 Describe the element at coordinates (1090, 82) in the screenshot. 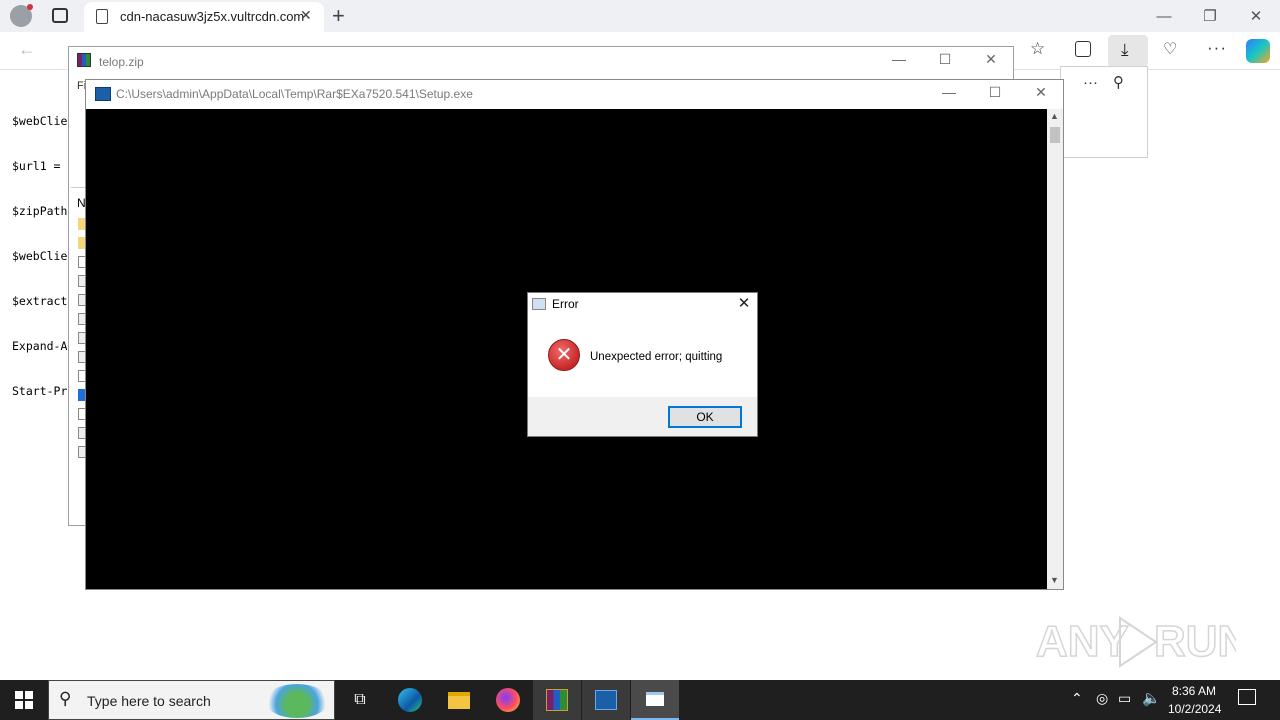

I see `more-options-icon: ···` at that location.